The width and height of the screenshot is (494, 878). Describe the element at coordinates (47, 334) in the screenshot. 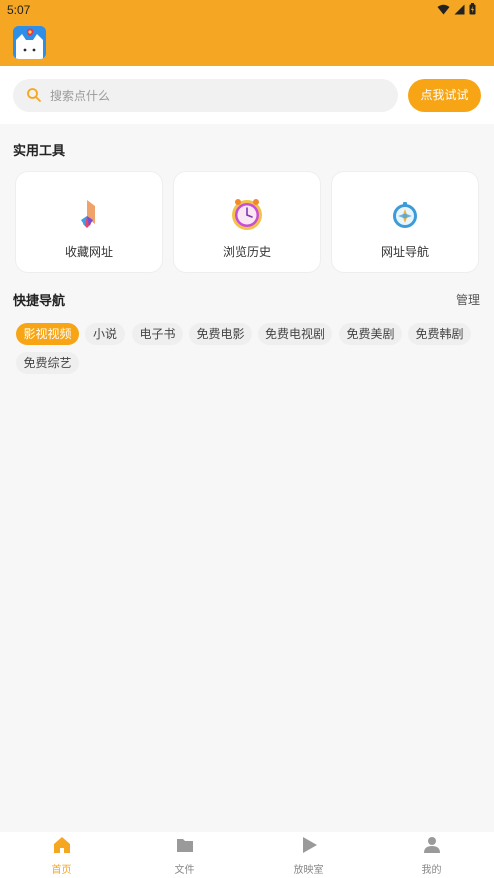

I see `chip-video: 影视视频` at that location.